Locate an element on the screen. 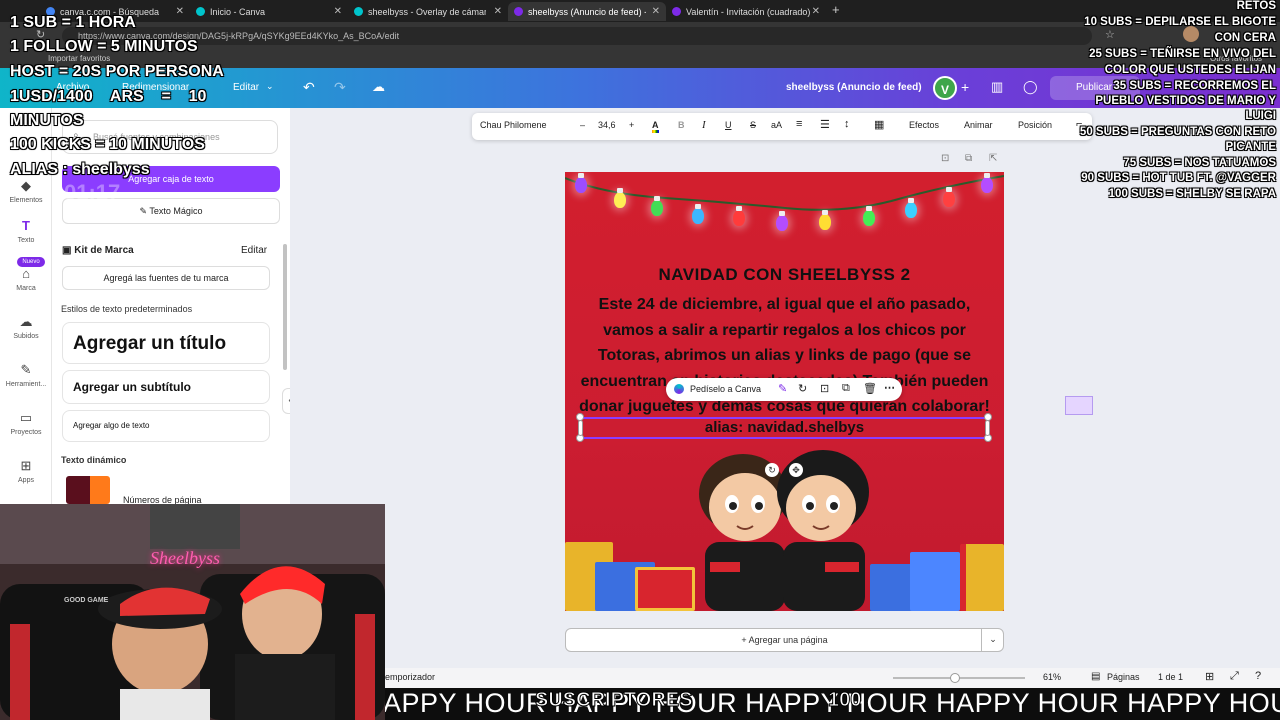 The width and height of the screenshot is (1280, 720). browser-tab-active: sheelbyss (Anuncio de feed) - Anuncio ✕ is located at coordinates (587, 11).